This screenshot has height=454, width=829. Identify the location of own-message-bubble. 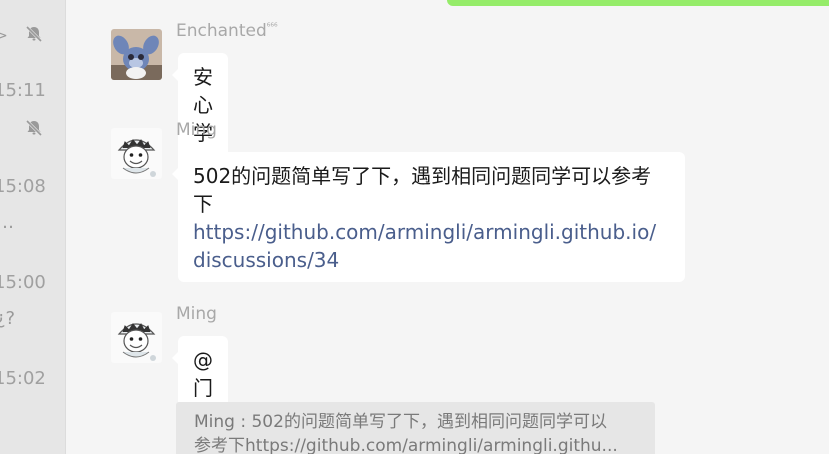
(638, 3).